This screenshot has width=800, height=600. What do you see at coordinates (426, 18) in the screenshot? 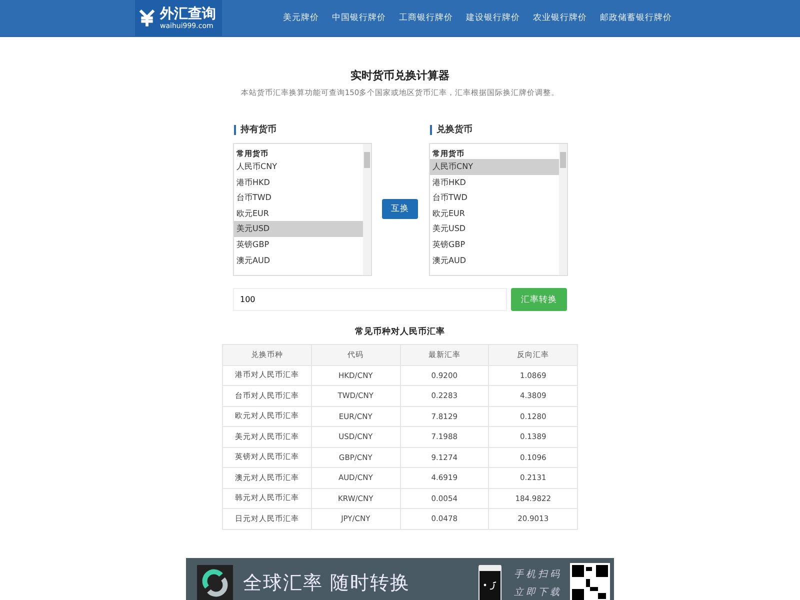
I see `nav-link: 工商银行牌价` at bounding box center [426, 18].